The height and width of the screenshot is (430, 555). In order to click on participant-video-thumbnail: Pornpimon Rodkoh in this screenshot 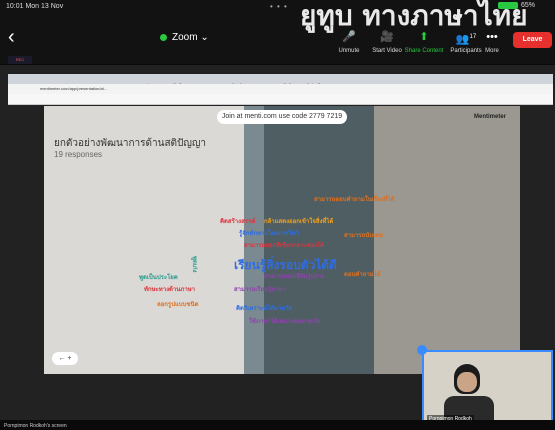, I will do `click(487, 388)`.